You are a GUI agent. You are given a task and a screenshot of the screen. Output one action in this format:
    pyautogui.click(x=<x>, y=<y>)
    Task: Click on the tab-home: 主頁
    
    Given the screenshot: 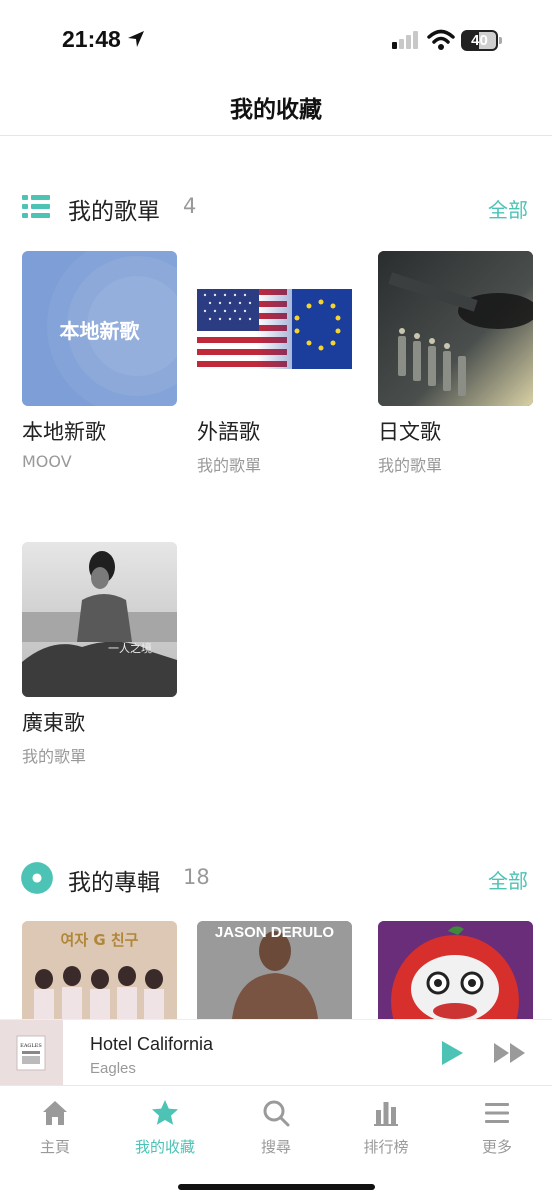 What is the action you would take?
    pyautogui.click(x=55, y=1127)
    